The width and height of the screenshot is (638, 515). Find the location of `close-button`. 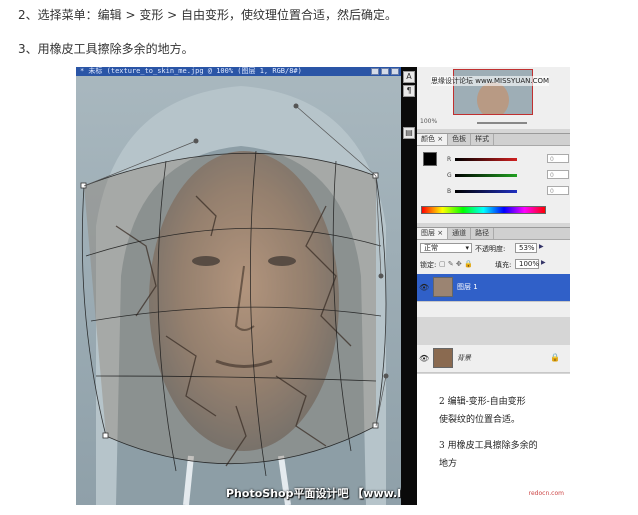

close-button is located at coordinates (395, 71).